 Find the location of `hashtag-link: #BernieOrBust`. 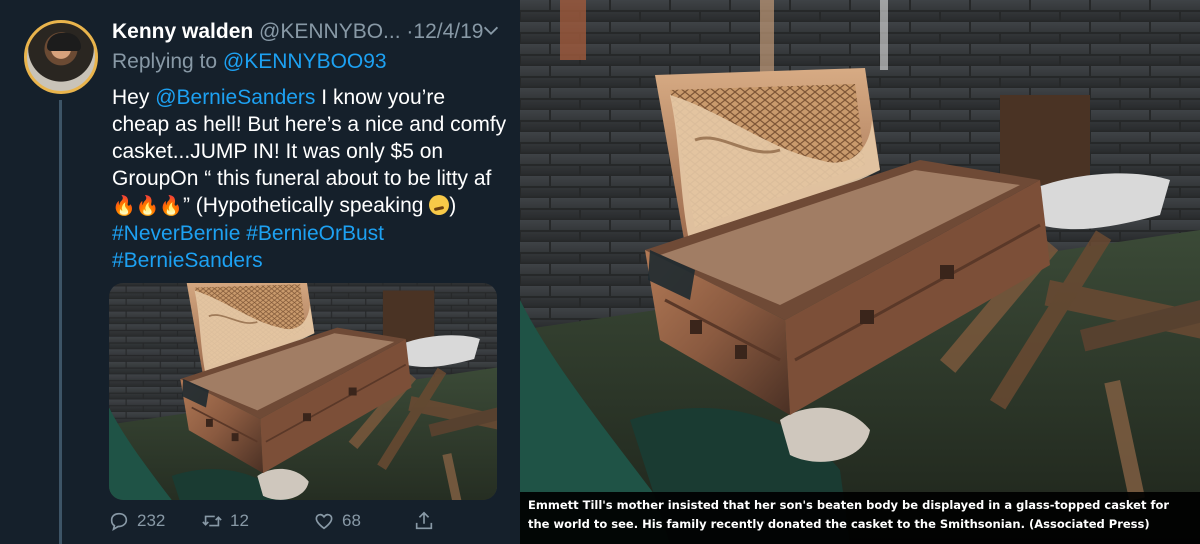

hashtag-link: #BernieOrBust is located at coordinates (315, 233).